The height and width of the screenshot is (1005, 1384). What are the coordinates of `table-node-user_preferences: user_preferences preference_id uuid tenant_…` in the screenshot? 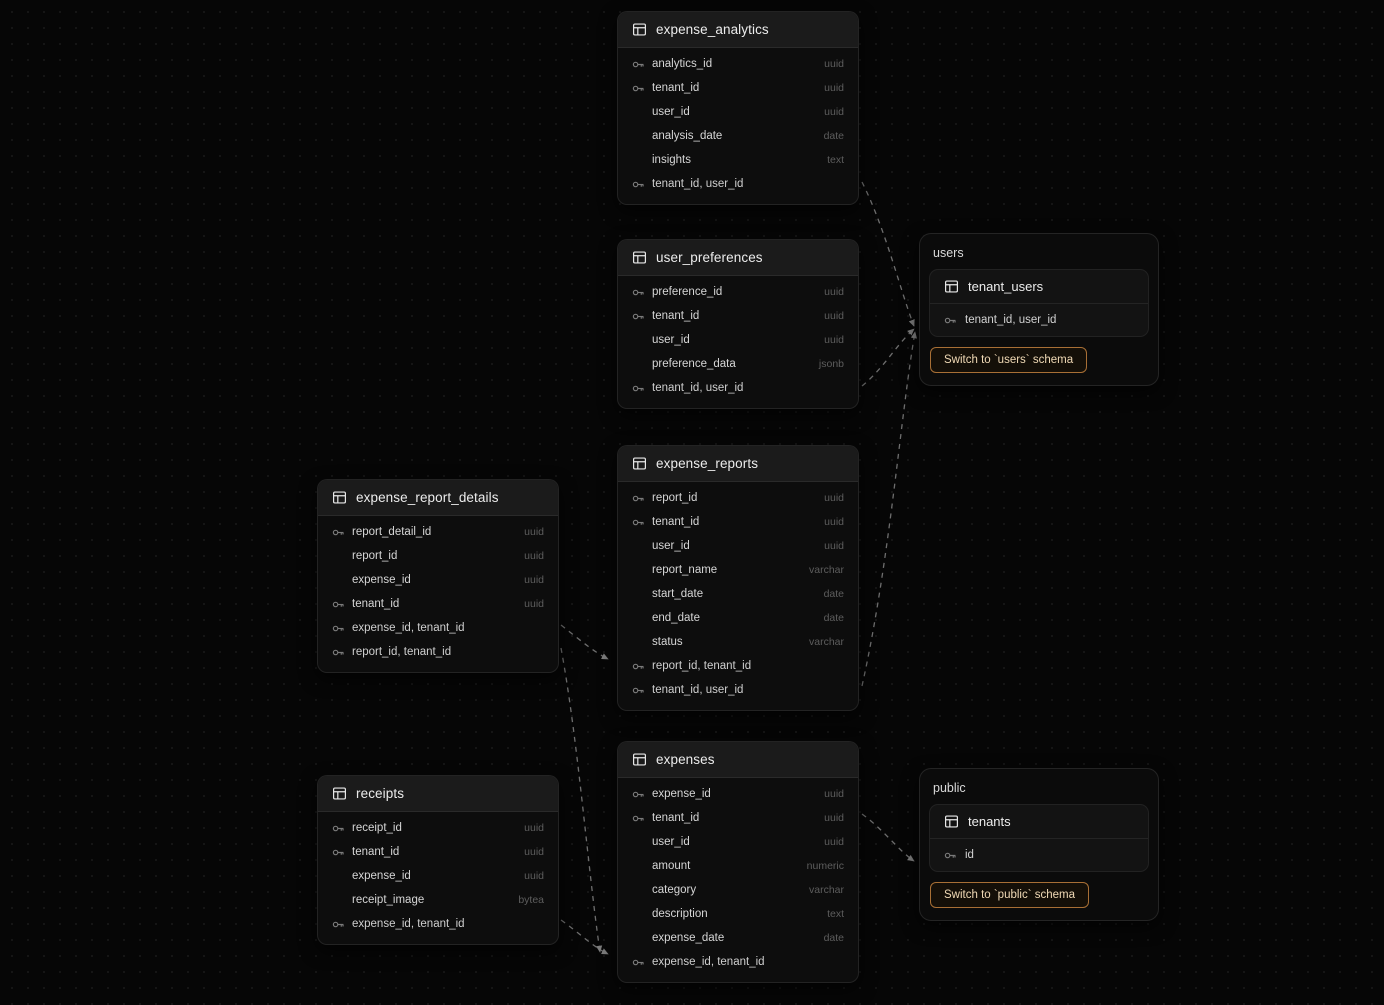 It's located at (738, 324).